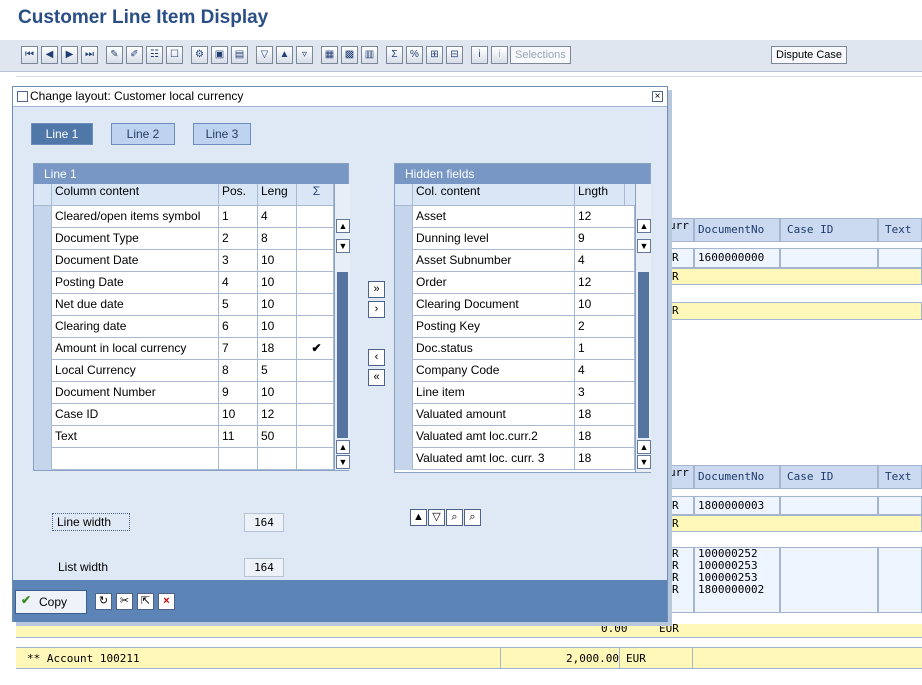  Describe the element at coordinates (515, 349) in the screenshot. I see `list-item: Doc.status 1` at that location.